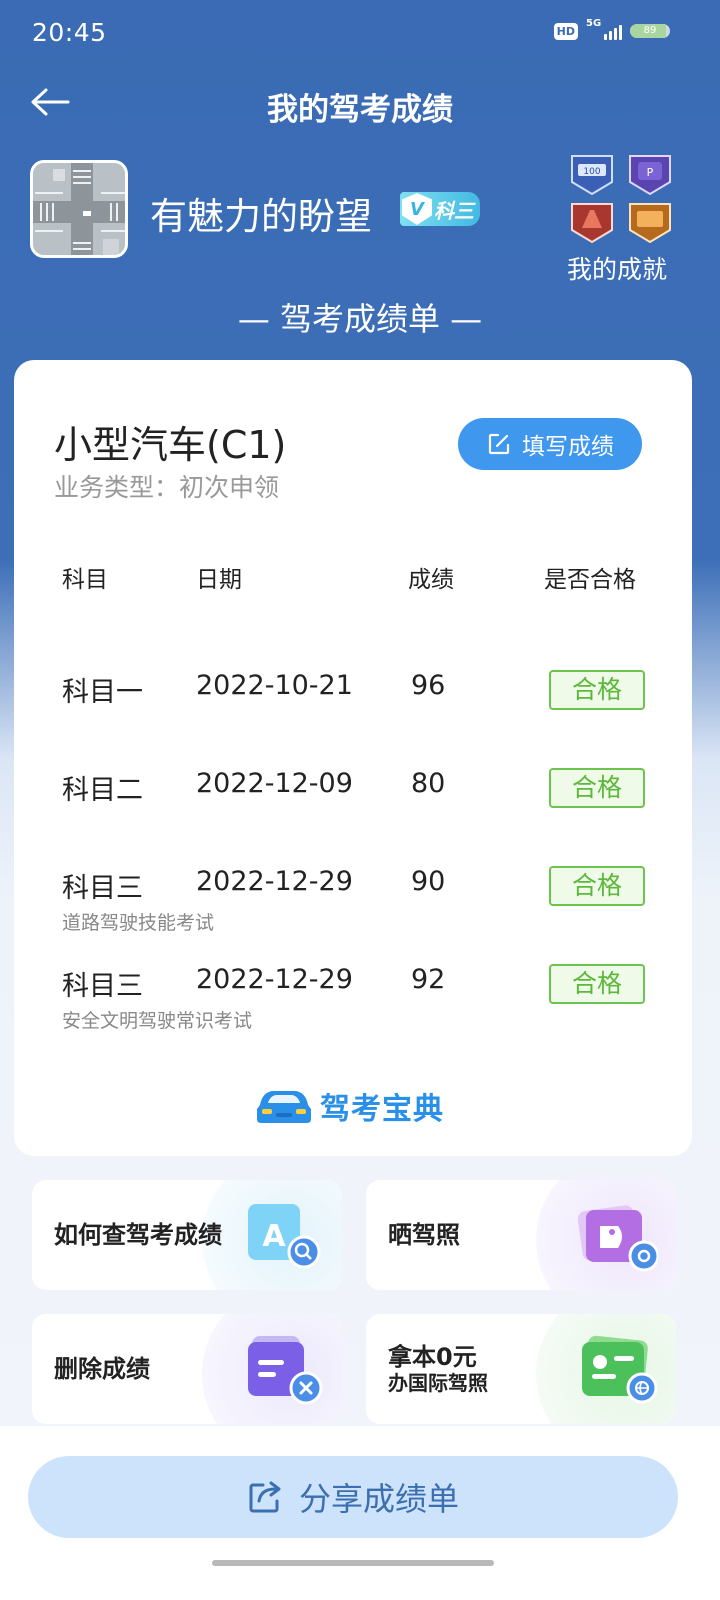 This screenshot has width=720, height=1600. Describe the element at coordinates (170, 445) in the screenshot. I see `vehicle-type: 小型汽车(C1)` at that location.